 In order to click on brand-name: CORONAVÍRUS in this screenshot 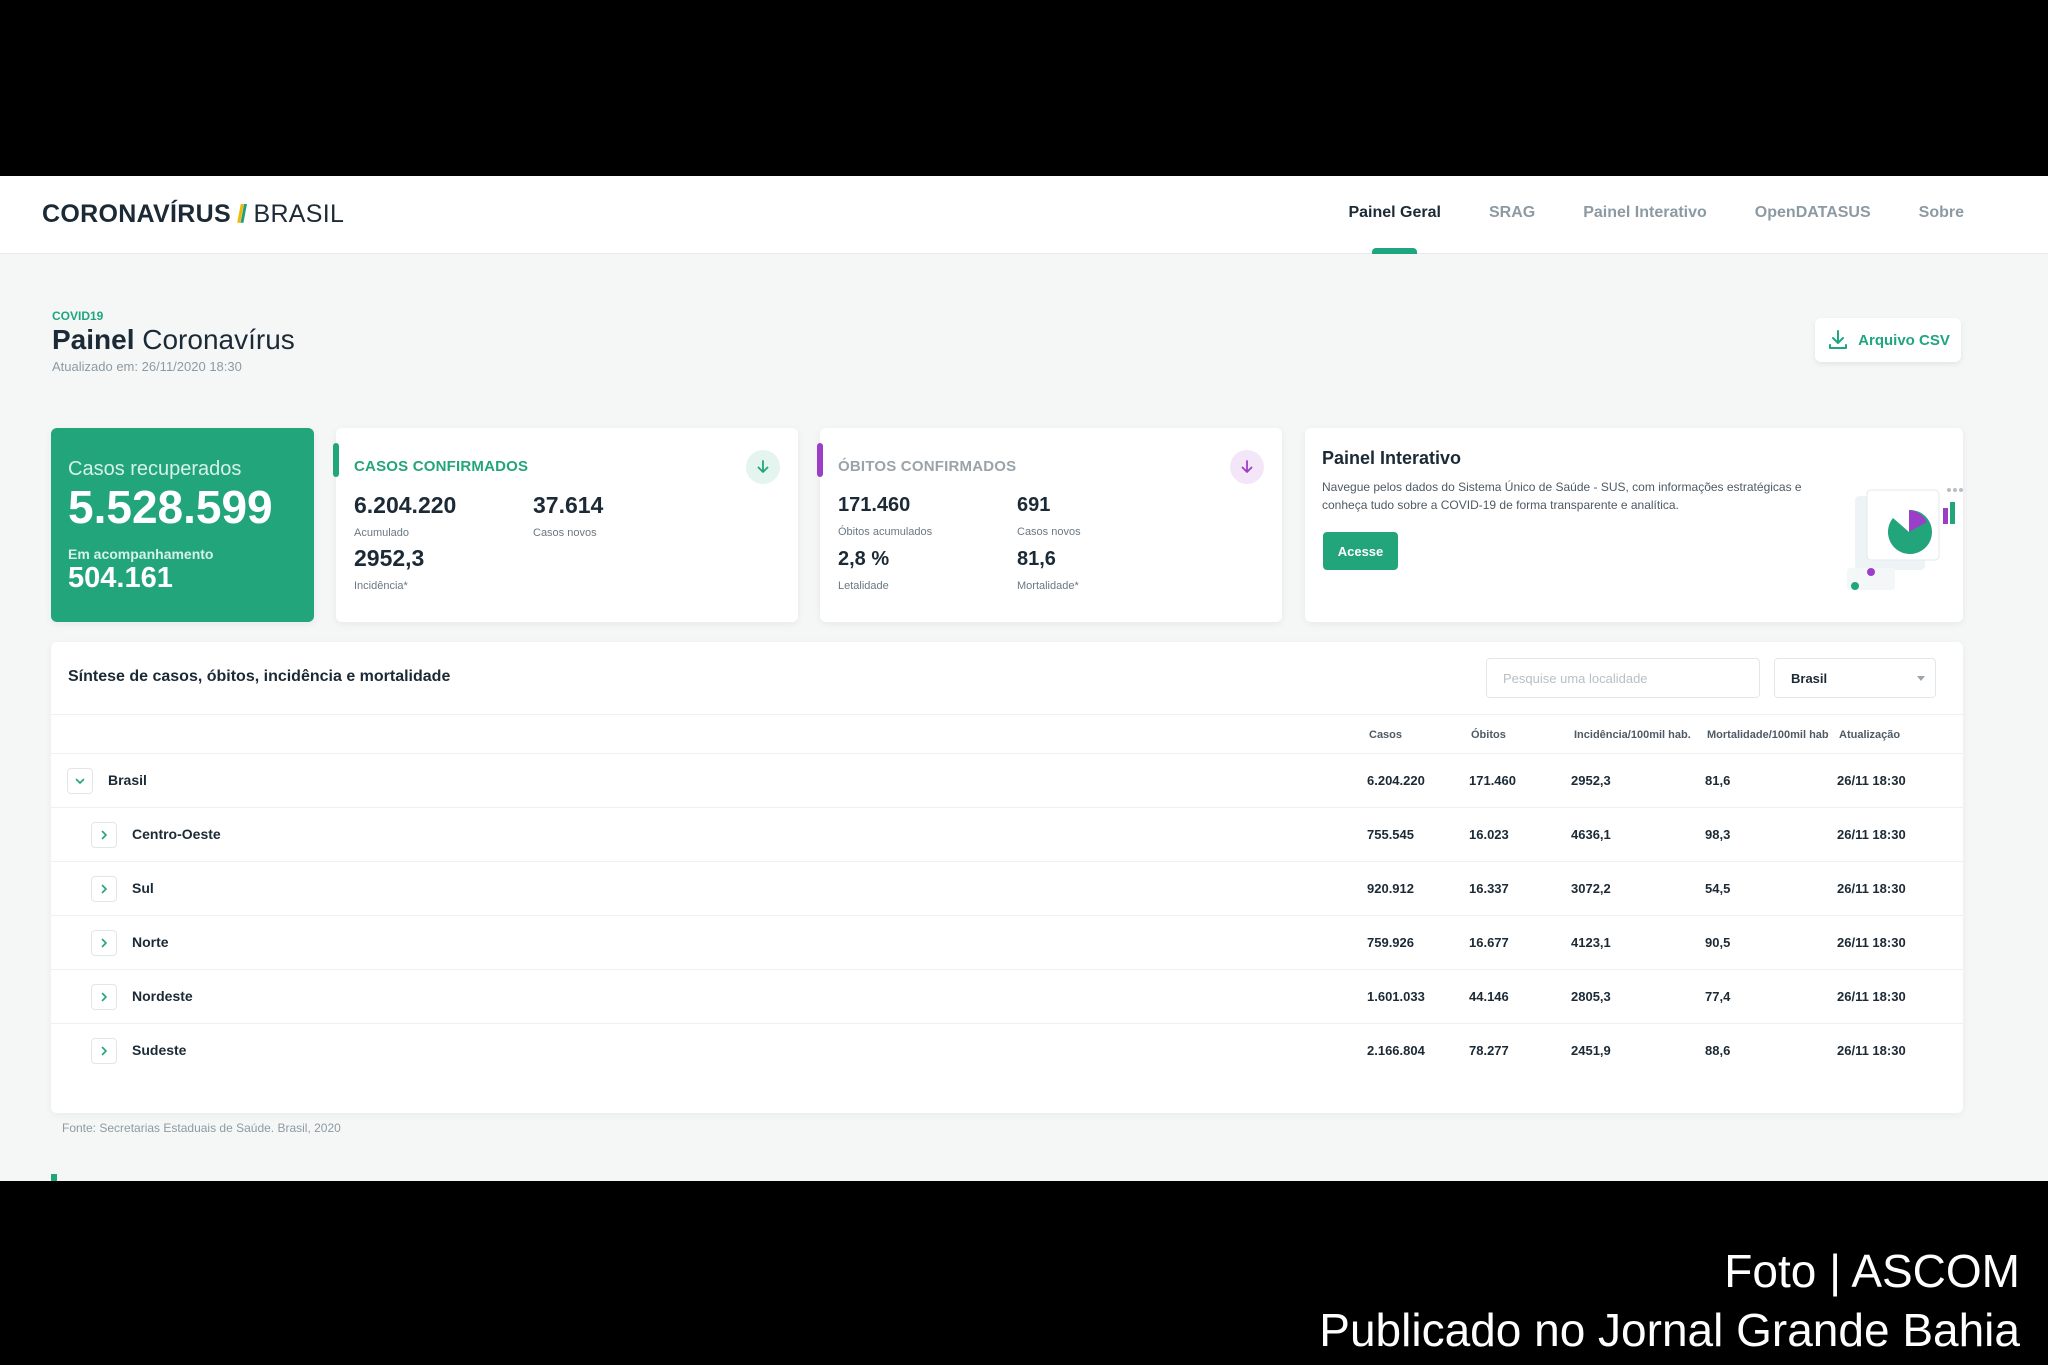, I will do `click(136, 214)`.